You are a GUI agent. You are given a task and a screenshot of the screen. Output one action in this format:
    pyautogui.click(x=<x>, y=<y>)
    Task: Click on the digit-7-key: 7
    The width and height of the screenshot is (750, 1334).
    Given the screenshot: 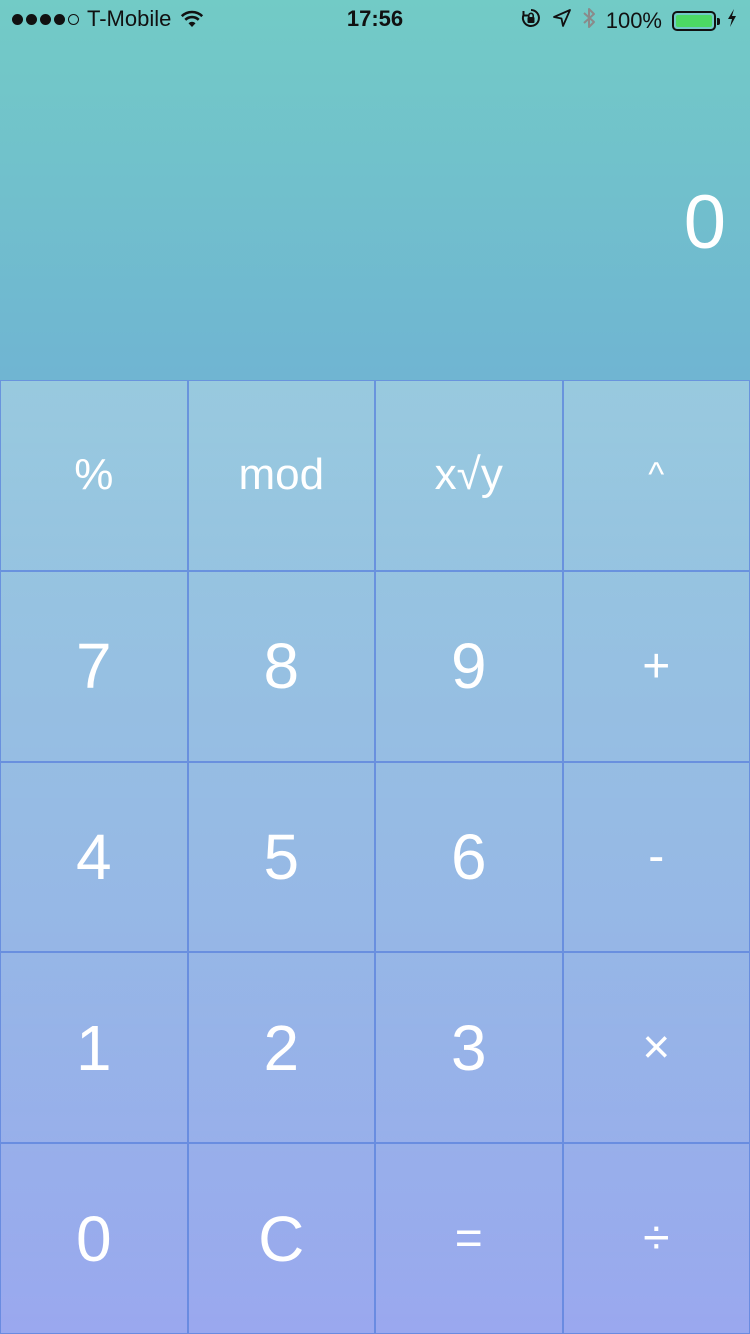 What is the action you would take?
    pyautogui.click(x=94, y=666)
    